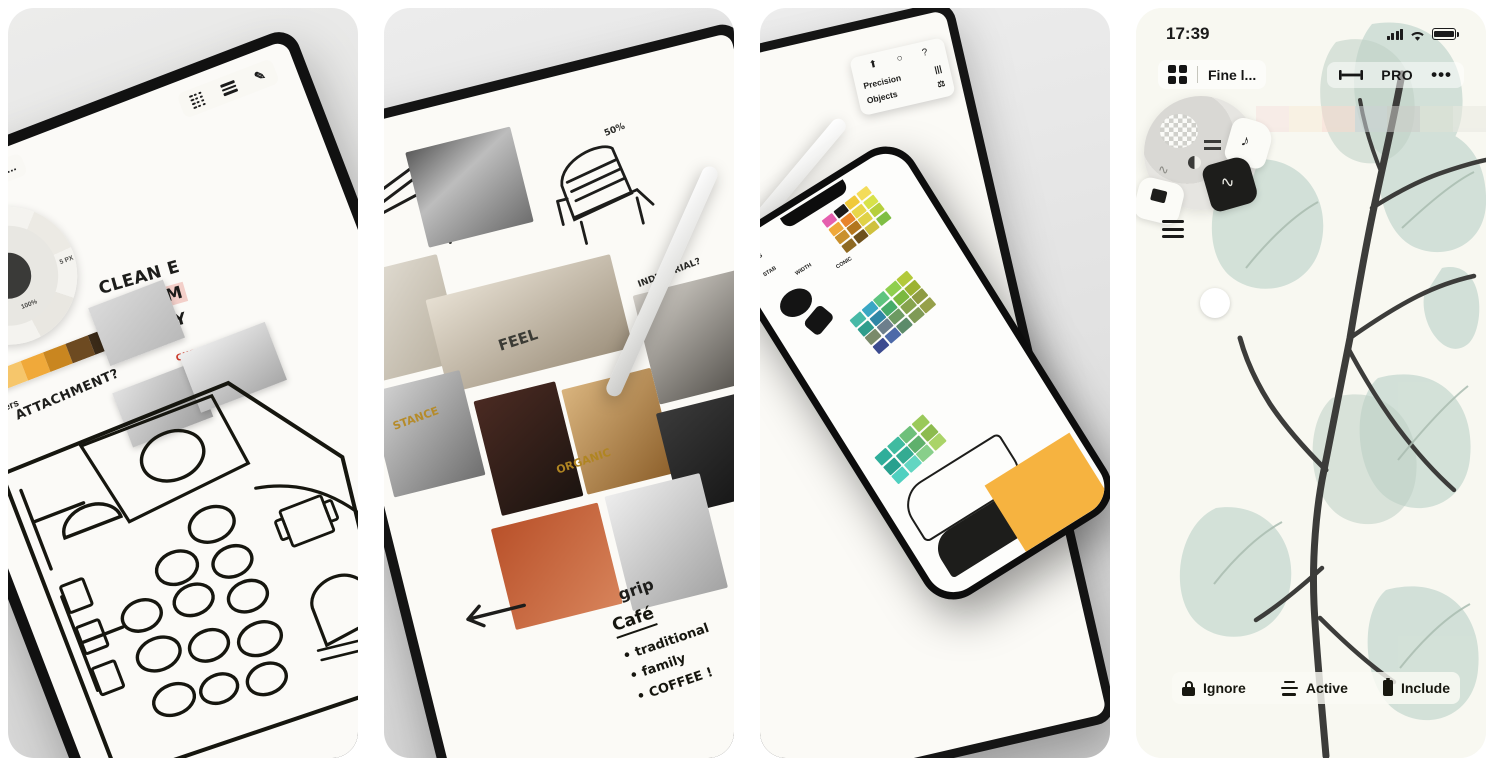 This screenshot has height=766, width=1492. I want to click on app-top-bar: Fine l... PRO •••, so click(1311, 74).